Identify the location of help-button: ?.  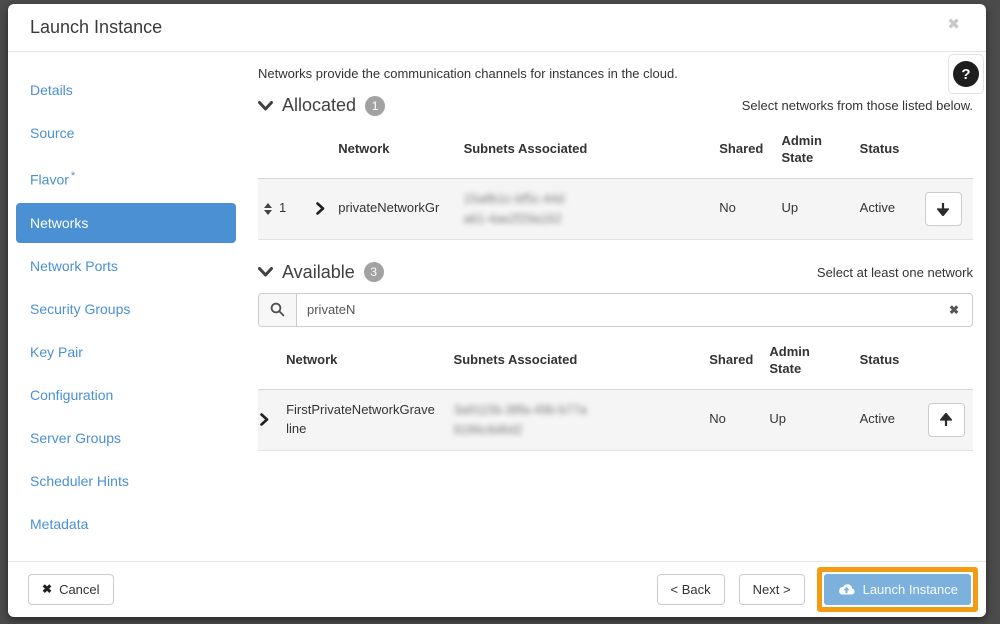
(966, 74).